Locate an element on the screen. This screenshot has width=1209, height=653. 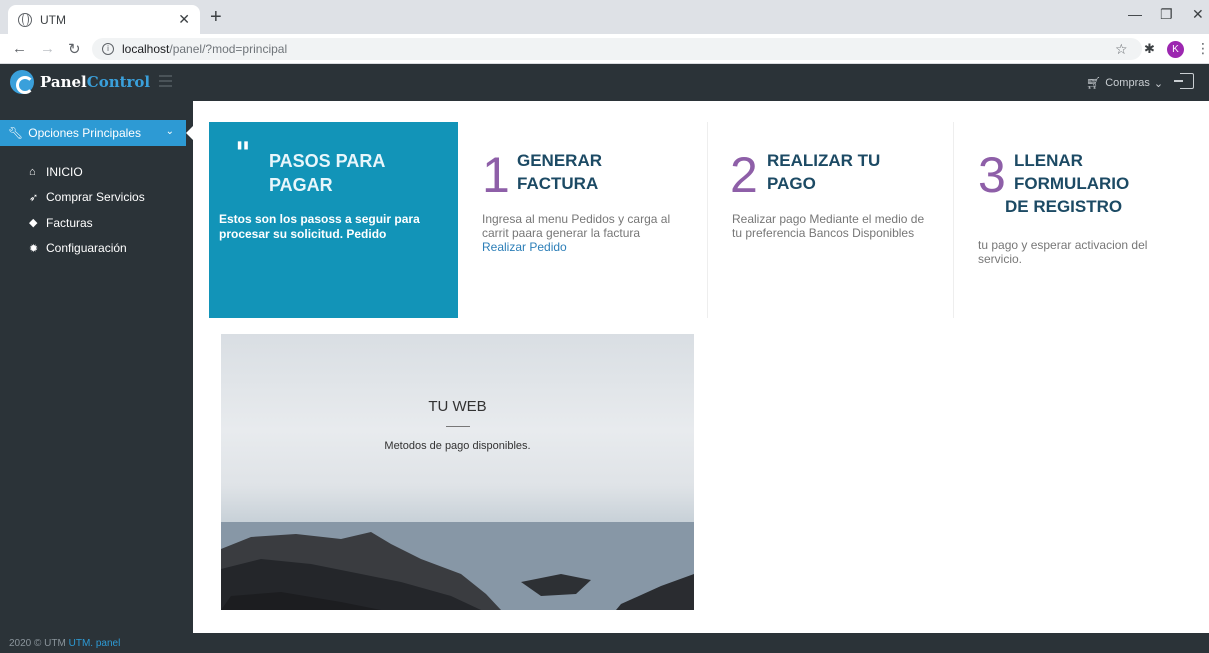
sidebar-item-label: Configuaración is located at coordinates (86, 248).